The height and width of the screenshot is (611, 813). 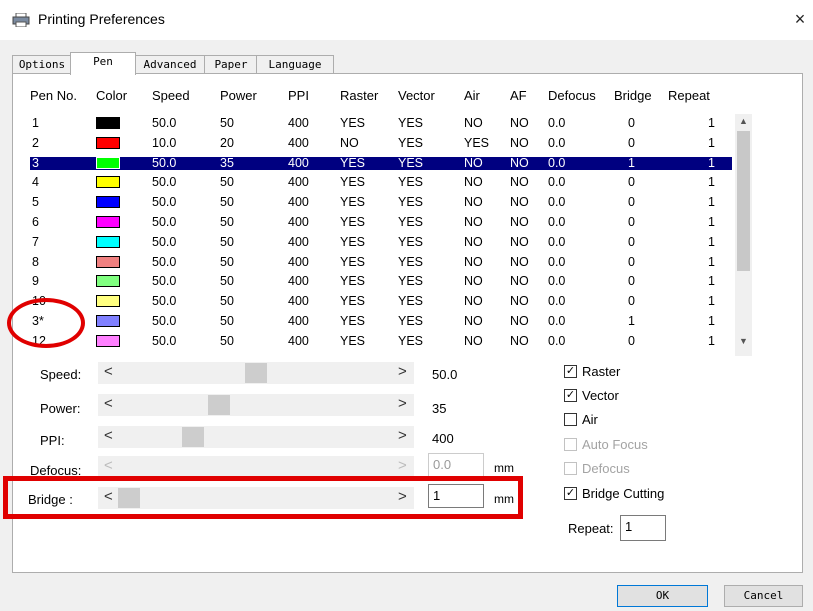 I want to click on raster-checkbox: ✓, so click(x=570, y=371).